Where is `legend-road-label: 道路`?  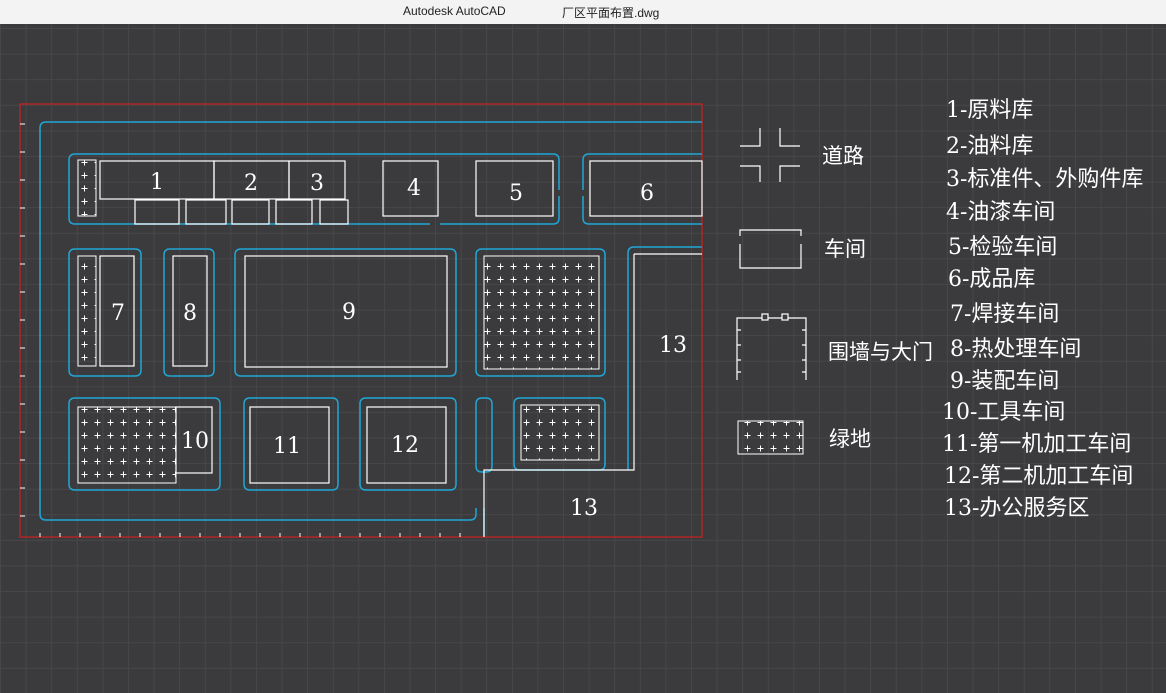 legend-road-label: 道路 is located at coordinates (843, 156).